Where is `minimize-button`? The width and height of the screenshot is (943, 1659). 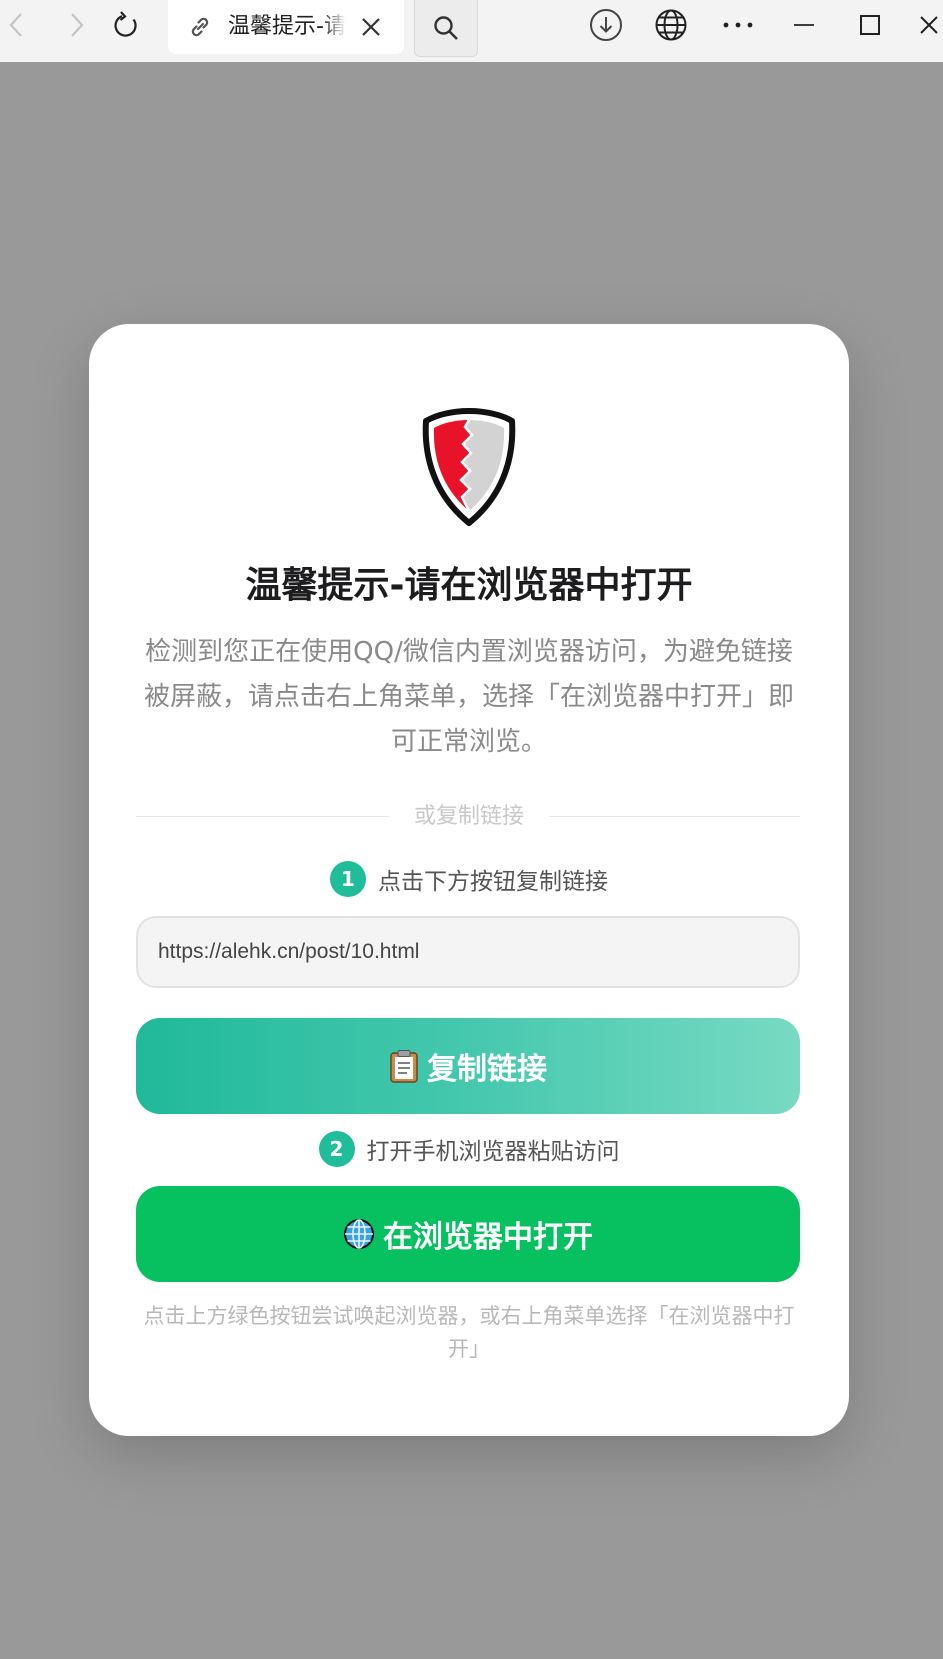 minimize-button is located at coordinates (804, 25).